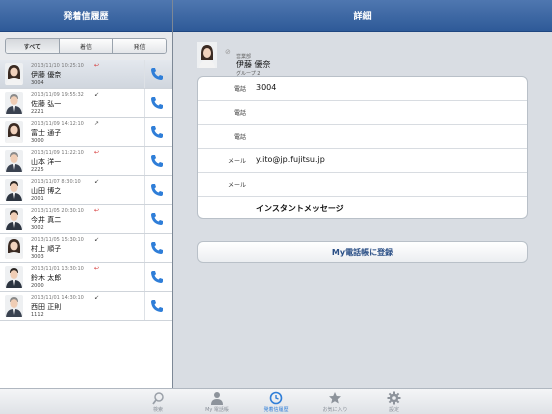 This screenshot has height=414, width=552. What do you see at coordinates (33, 46) in the screenshot?
I see `filter-all: すべて` at bounding box center [33, 46].